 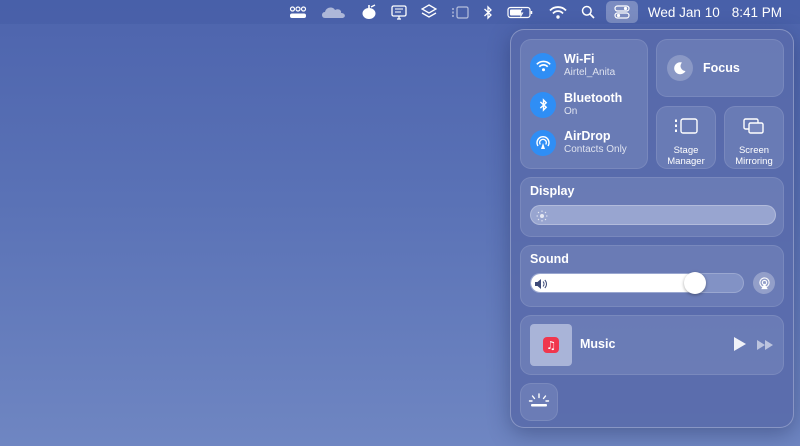 I want to click on display-title: Display, so click(x=552, y=191).